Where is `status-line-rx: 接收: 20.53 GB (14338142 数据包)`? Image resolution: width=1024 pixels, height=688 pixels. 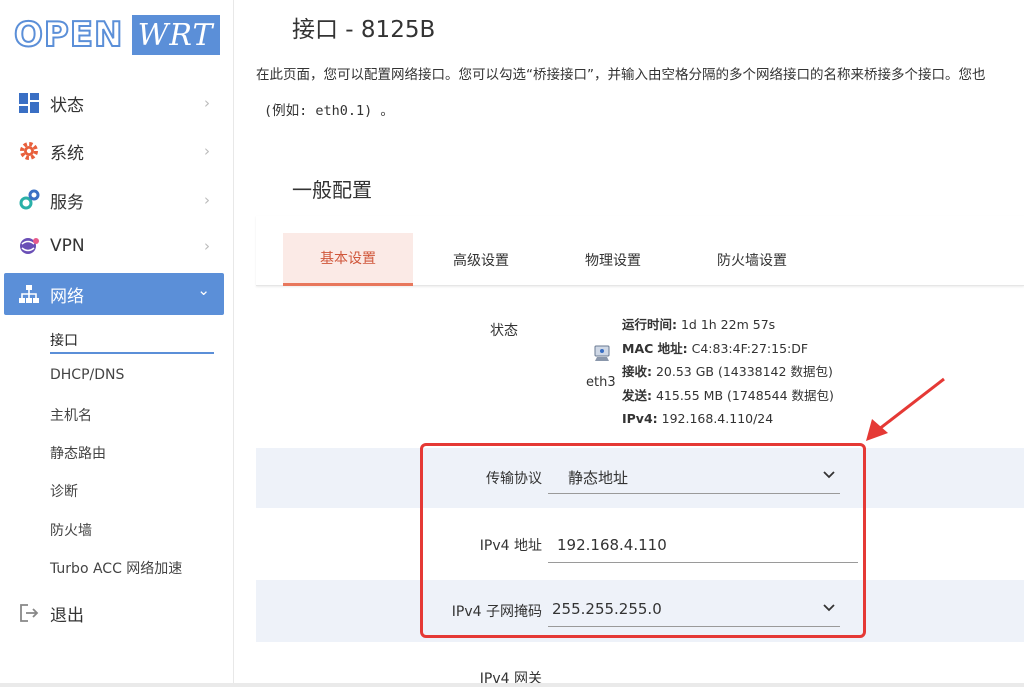 status-line-rx: 接收: 20.53 GB (14338142 数据包) is located at coordinates (727, 371).